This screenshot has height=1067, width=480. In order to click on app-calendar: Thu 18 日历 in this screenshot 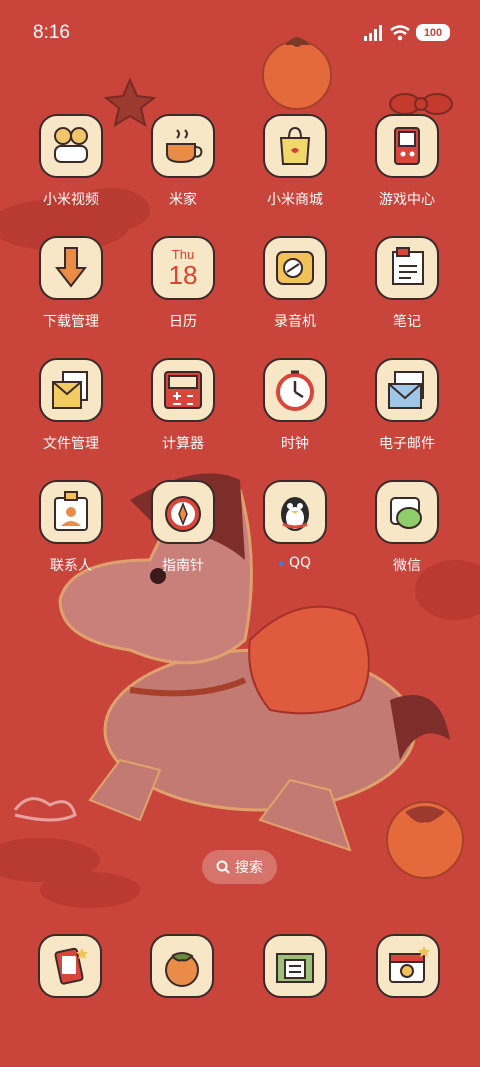, I will do `click(183, 283)`.